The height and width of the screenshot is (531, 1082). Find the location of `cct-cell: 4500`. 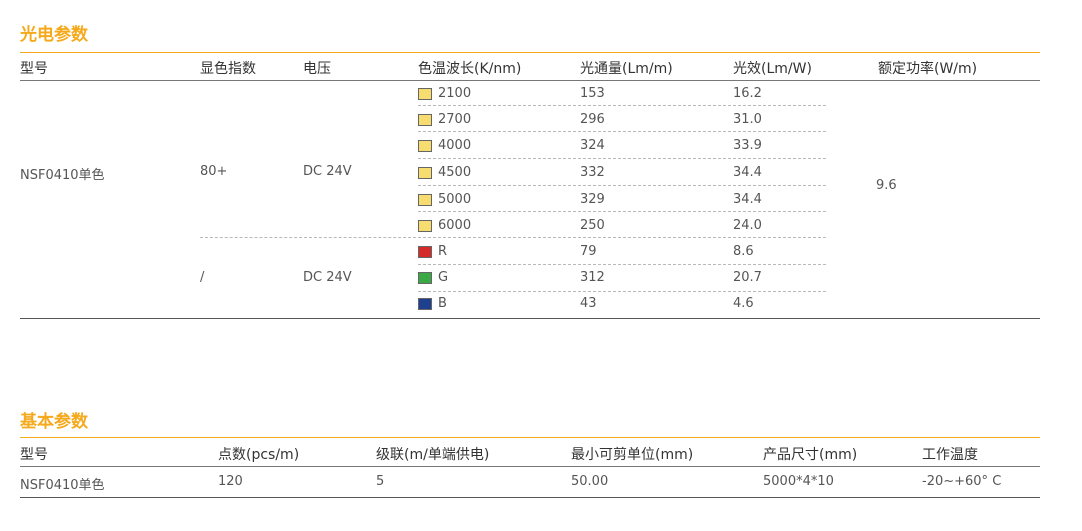

cct-cell: 4500 is located at coordinates (455, 172).